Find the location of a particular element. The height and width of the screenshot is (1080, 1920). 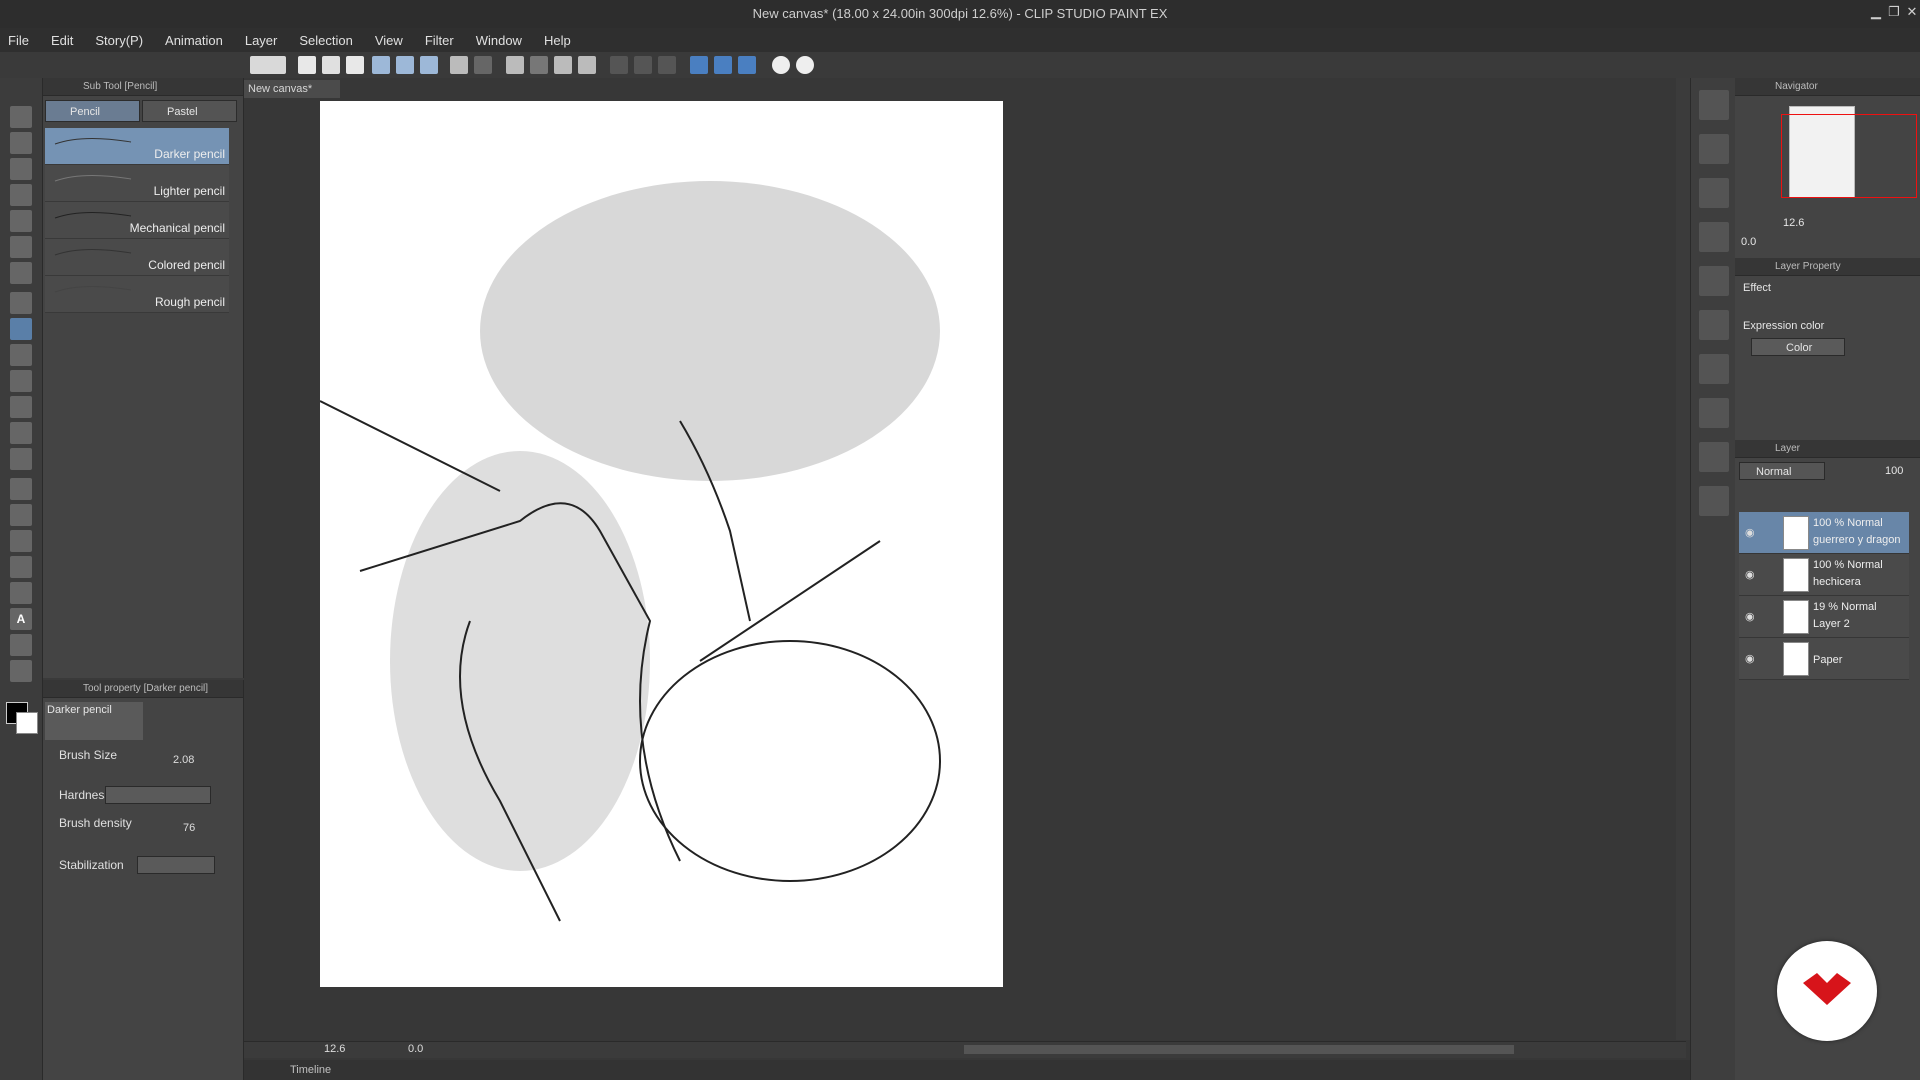

expression-color-select: Color is located at coordinates (1798, 347).